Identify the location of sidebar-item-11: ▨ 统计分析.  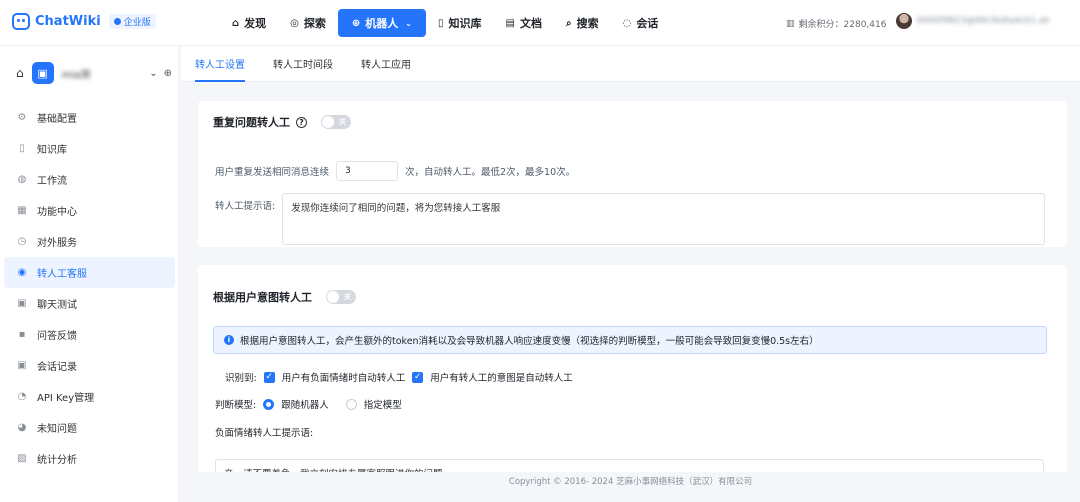
(89, 458).